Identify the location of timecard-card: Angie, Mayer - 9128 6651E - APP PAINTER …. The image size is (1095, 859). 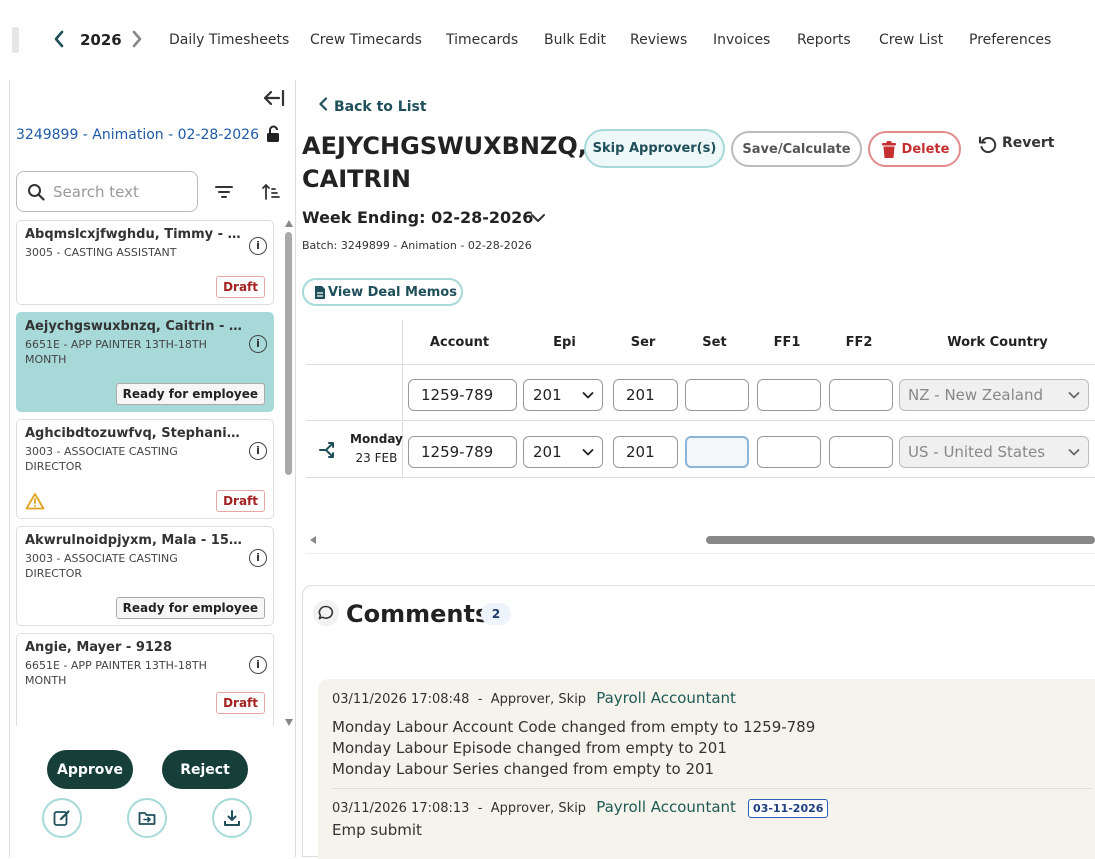
(145, 679).